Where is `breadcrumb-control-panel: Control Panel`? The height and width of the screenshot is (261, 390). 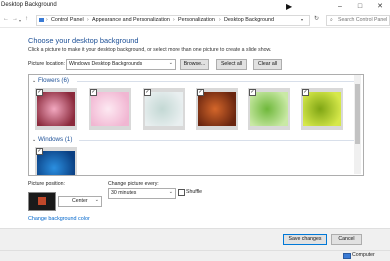
breadcrumb-control-panel: Control Panel is located at coordinates (67, 20).